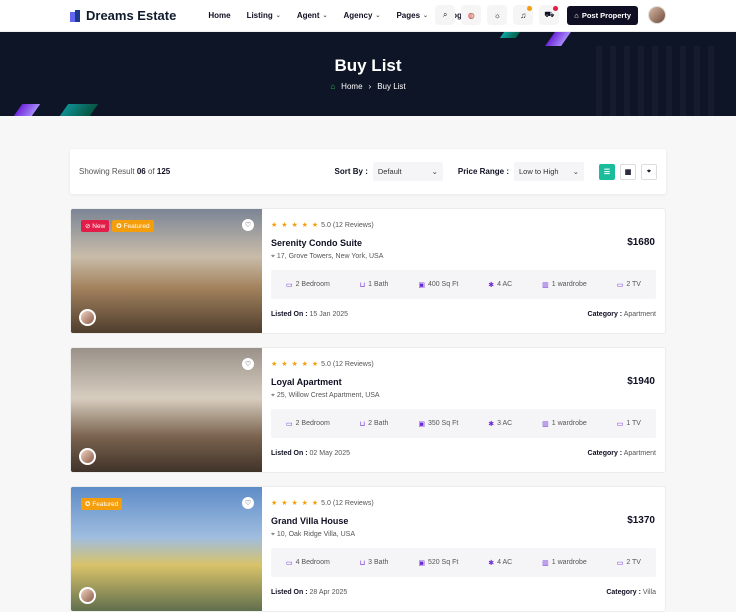 This screenshot has height=612, width=736. I want to click on result-total: 125, so click(163, 171).